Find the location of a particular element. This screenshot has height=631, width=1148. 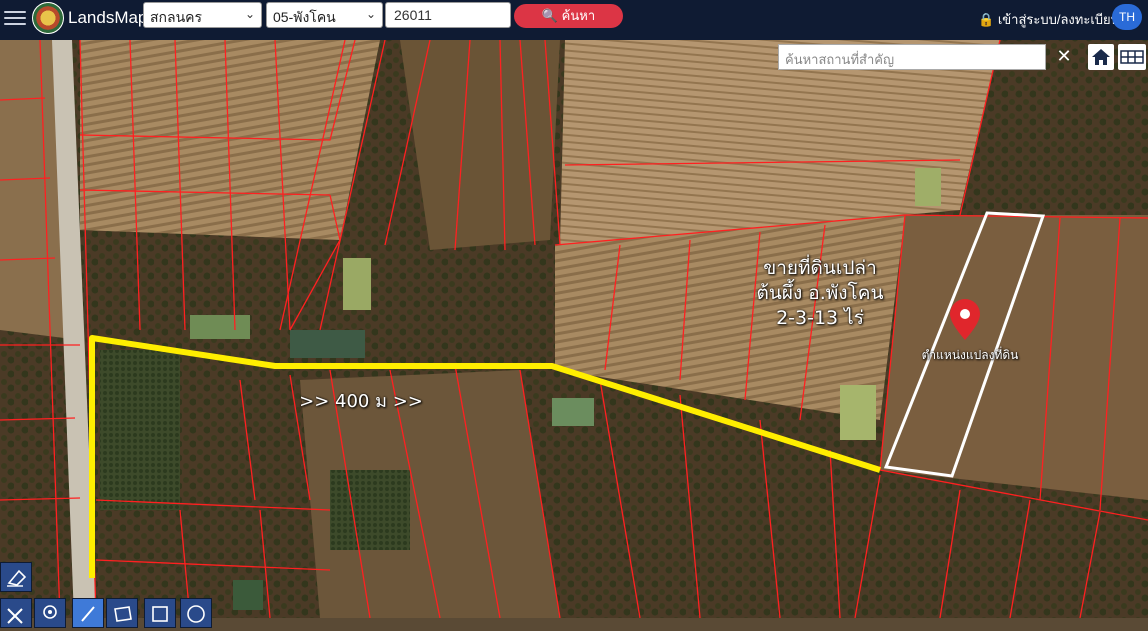

language-button: TH is located at coordinates (1127, 17).